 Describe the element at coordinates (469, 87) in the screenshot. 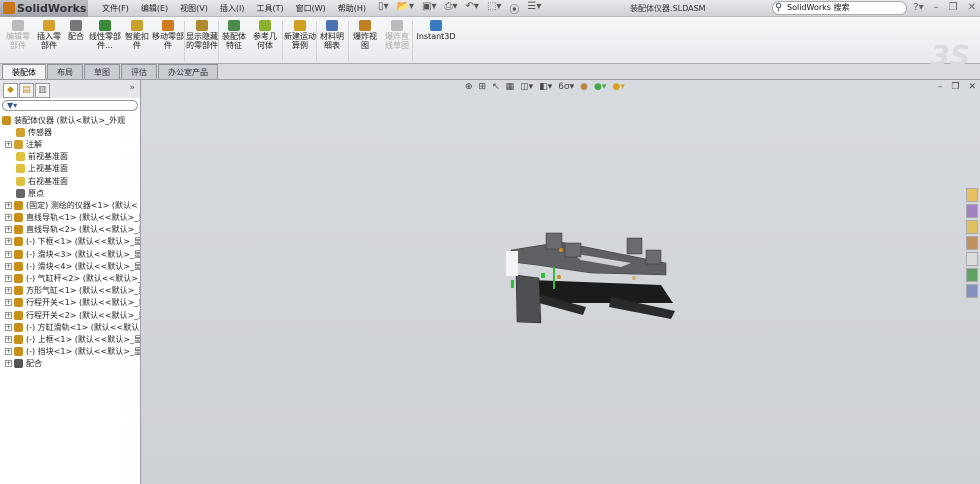

I see `zoom-to-fit-icon: ⊕` at that location.